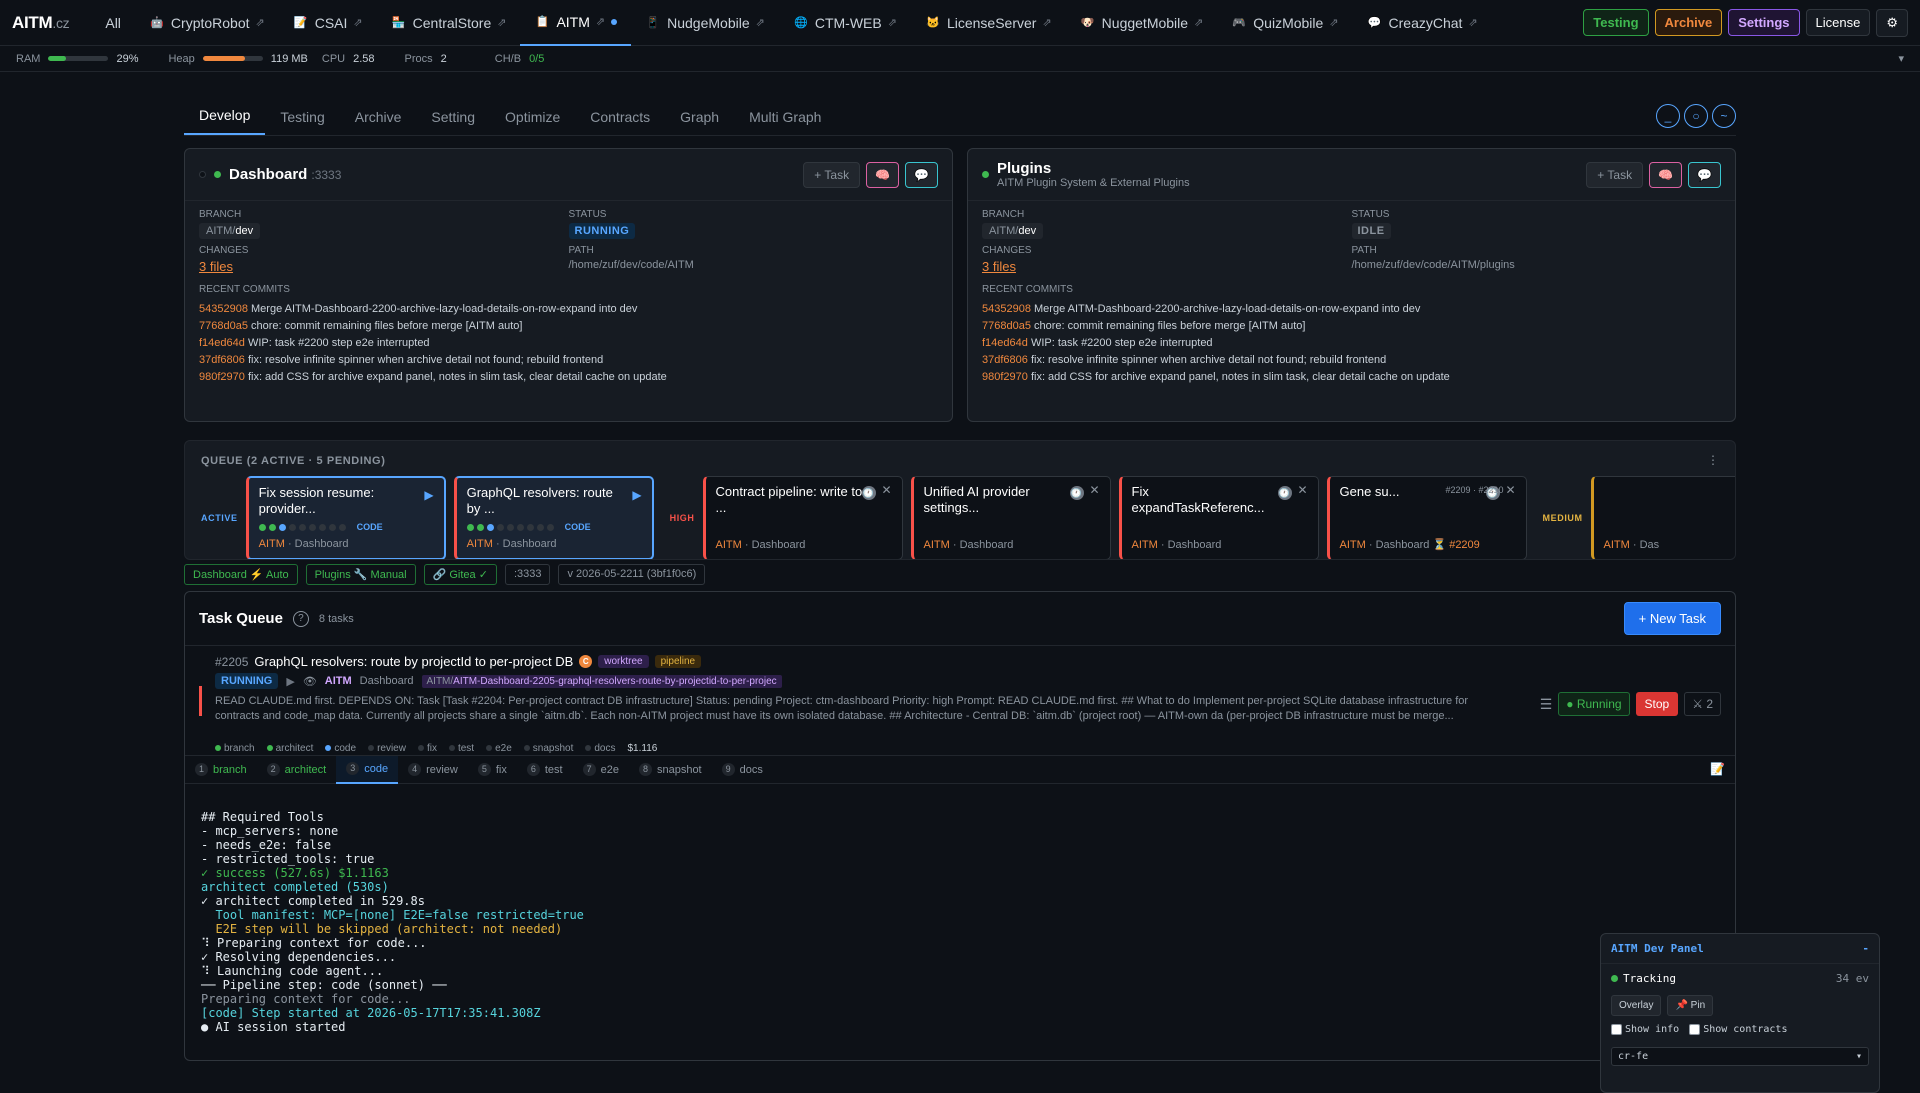 The height and width of the screenshot is (1093, 1920). What do you see at coordinates (1142, 23) in the screenshot?
I see `nav-tab-nuggetmobile: 🐶 NuggetMobile ⇗` at bounding box center [1142, 23].